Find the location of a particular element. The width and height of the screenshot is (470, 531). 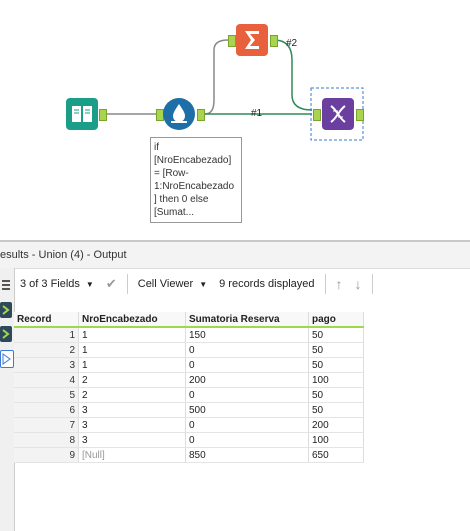

output-anchor-icon is located at coordinates (6, 334).